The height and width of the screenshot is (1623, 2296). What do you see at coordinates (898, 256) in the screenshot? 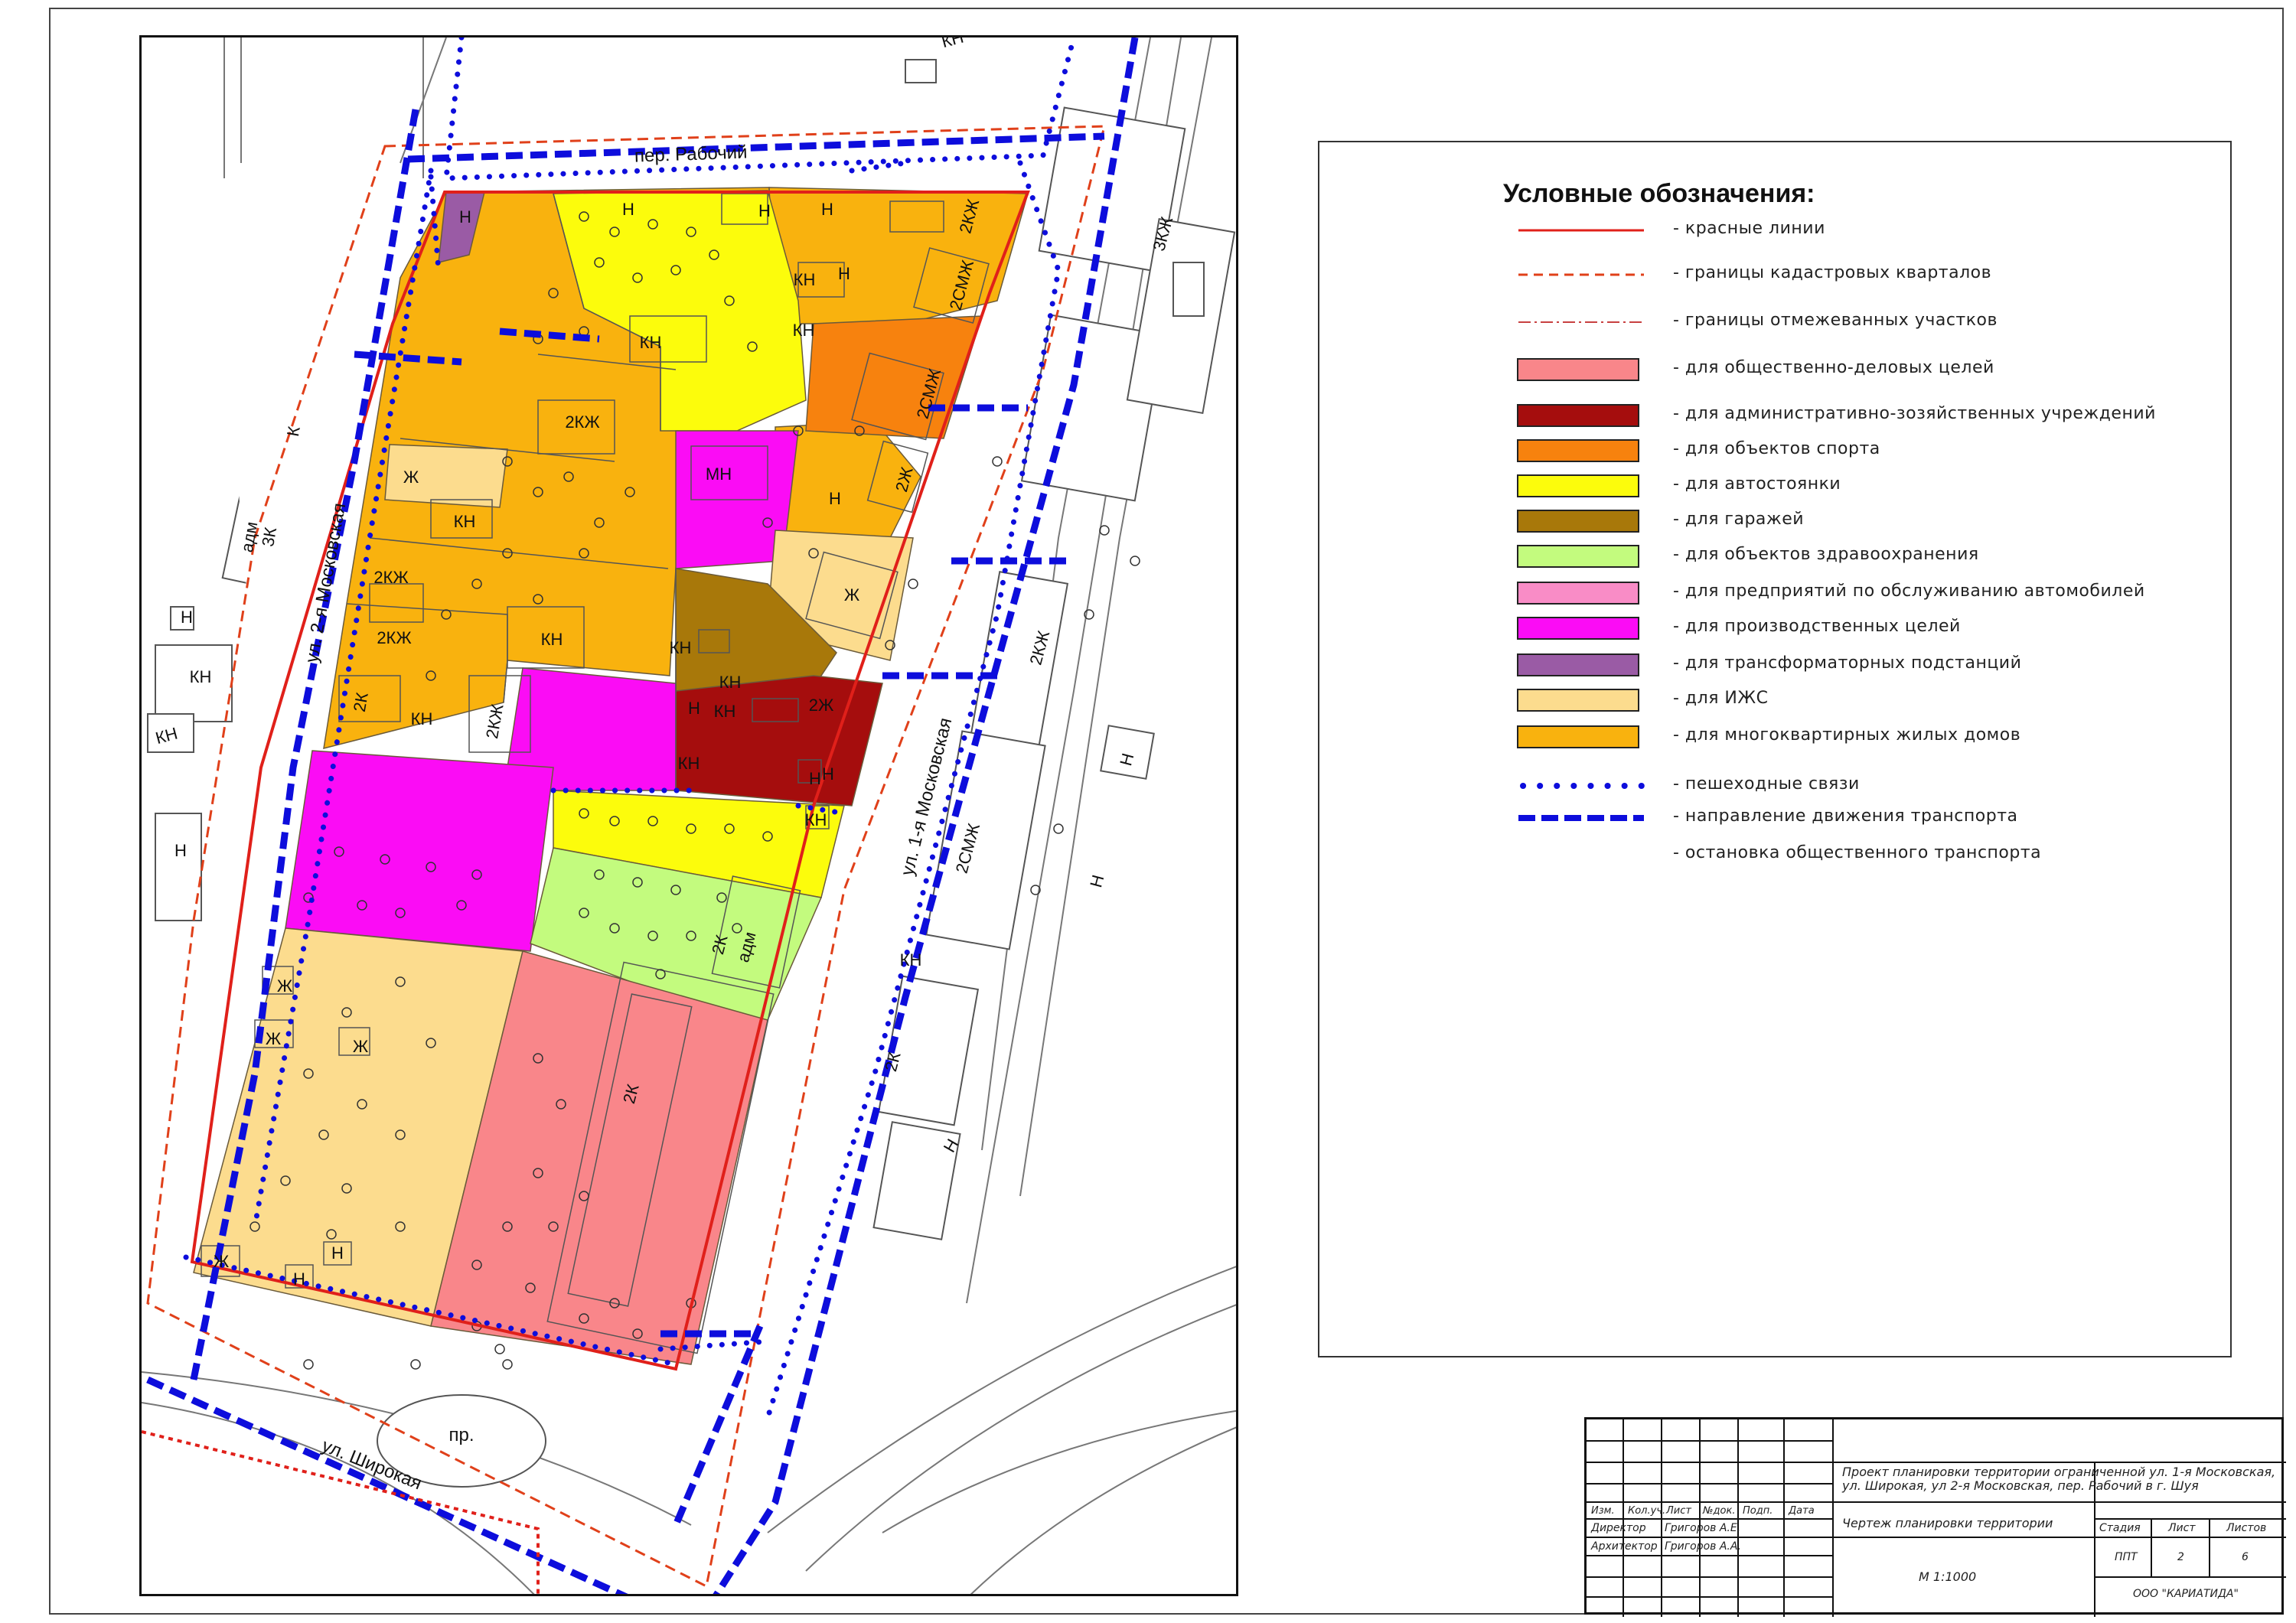
I see `zone-multiapartment-ne` at bounding box center [898, 256].